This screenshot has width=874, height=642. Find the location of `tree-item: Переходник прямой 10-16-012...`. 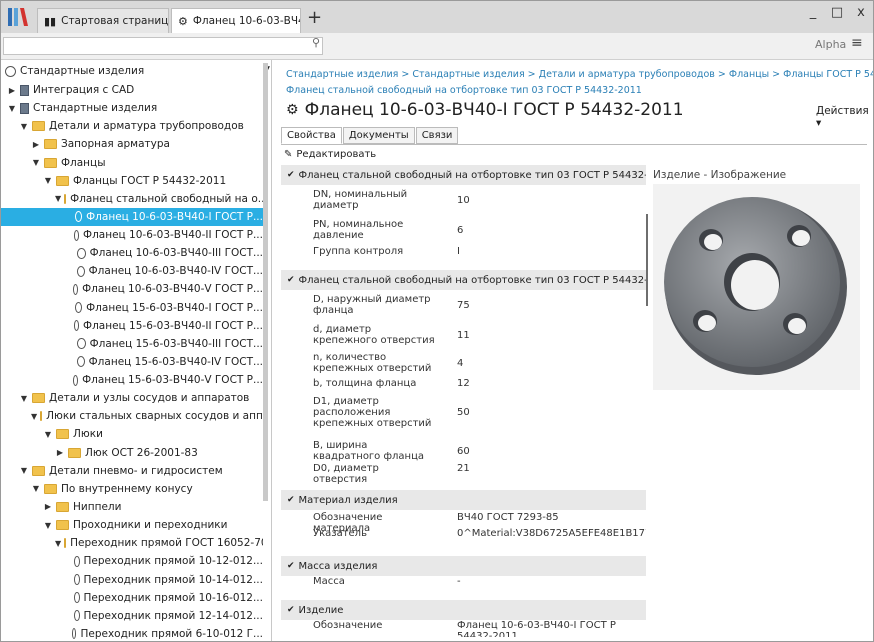

tree-item: Переходник прямой 10-16-012... is located at coordinates (132, 598).